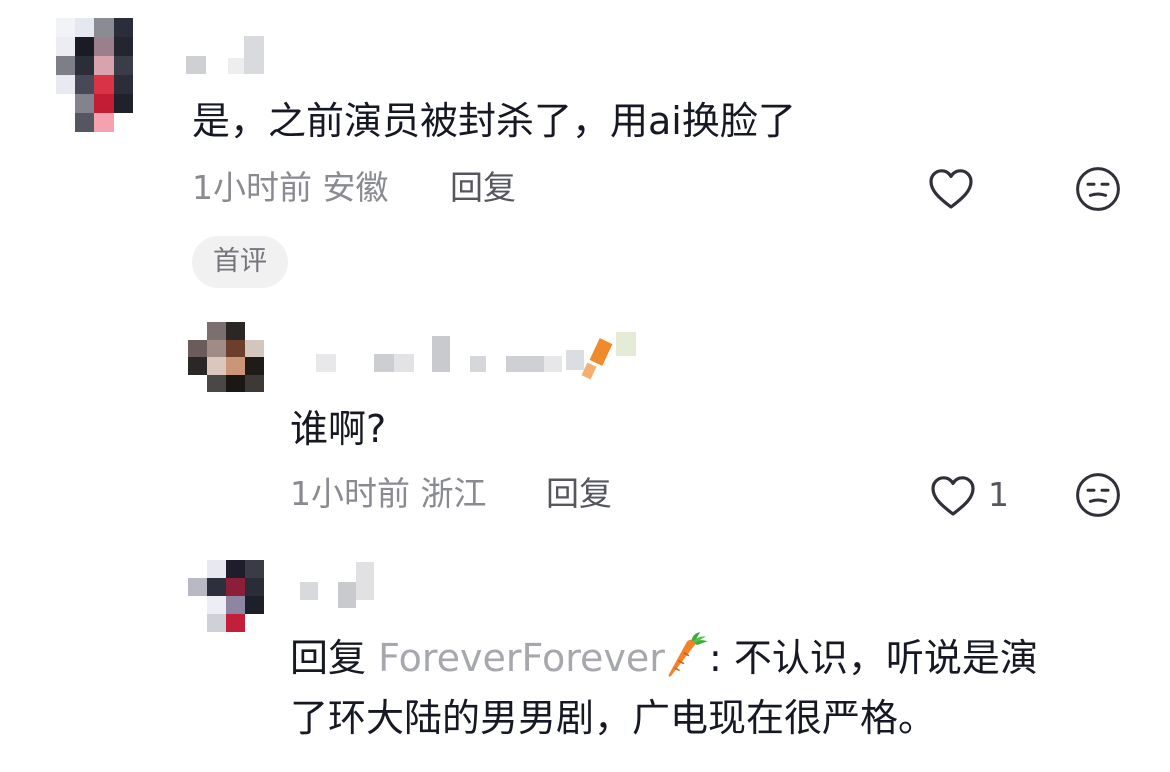  What do you see at coordinates (998, 494) in the screenshot?
I see `like-count: 1` at bounding box center [998, 494].